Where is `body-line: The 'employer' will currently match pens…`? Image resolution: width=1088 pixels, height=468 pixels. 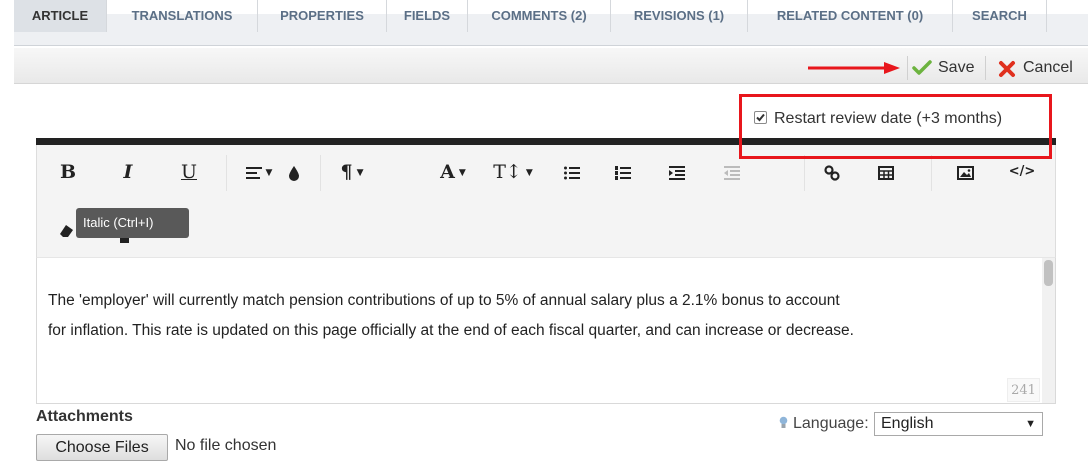 body-line: The 'employer' will currently match pens… is located at coordinates (444, 300).